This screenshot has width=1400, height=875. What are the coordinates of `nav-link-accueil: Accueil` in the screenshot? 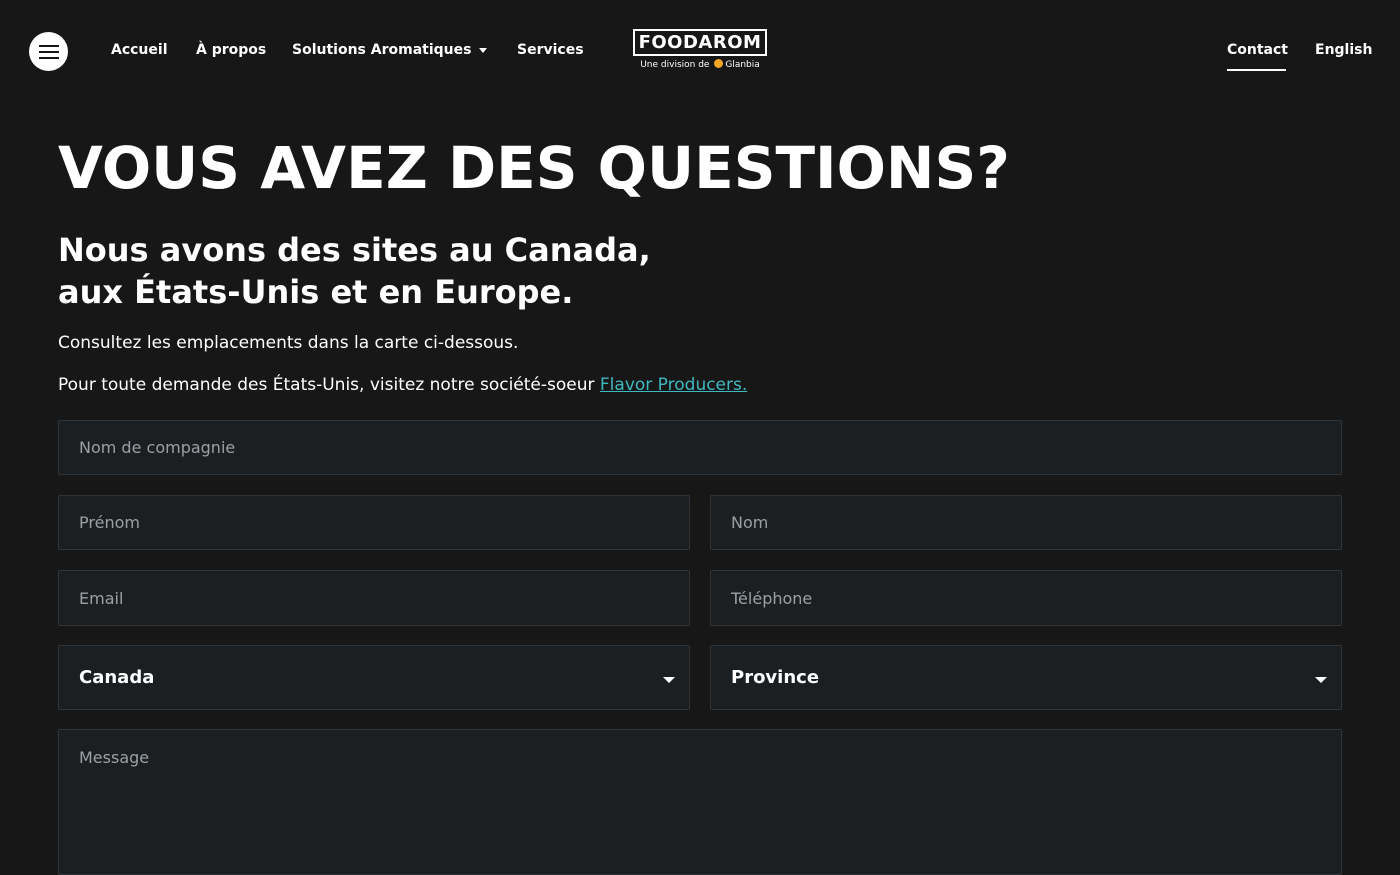 It's located at (139, 50).